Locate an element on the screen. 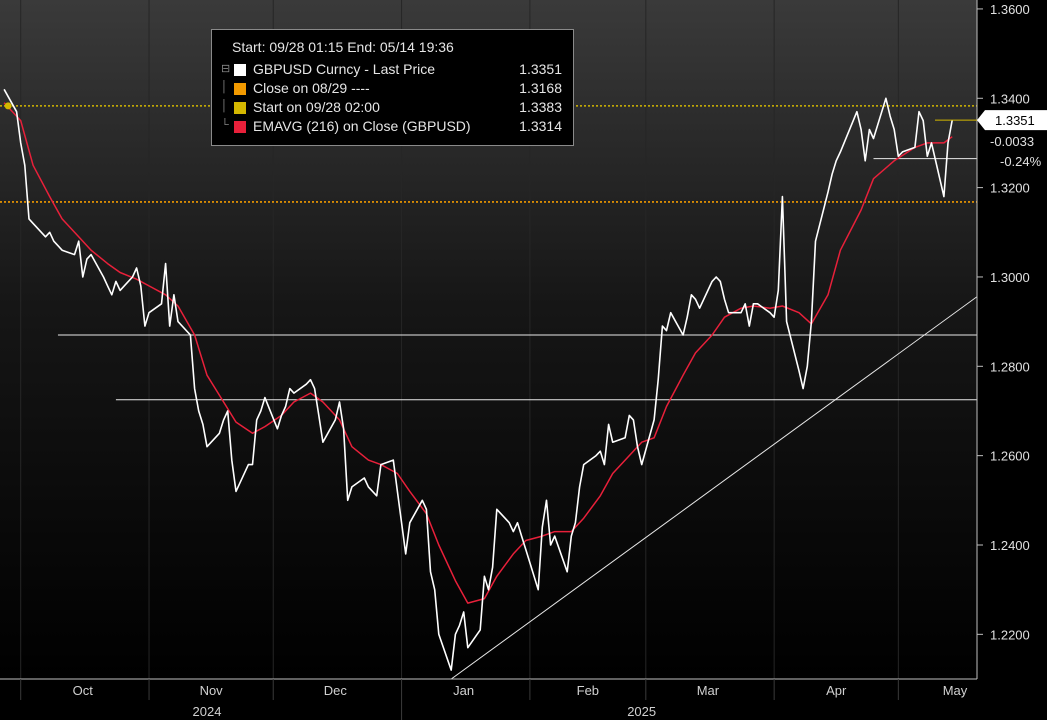  legend-value: 1.3168 is located at coordinates (540, 88).